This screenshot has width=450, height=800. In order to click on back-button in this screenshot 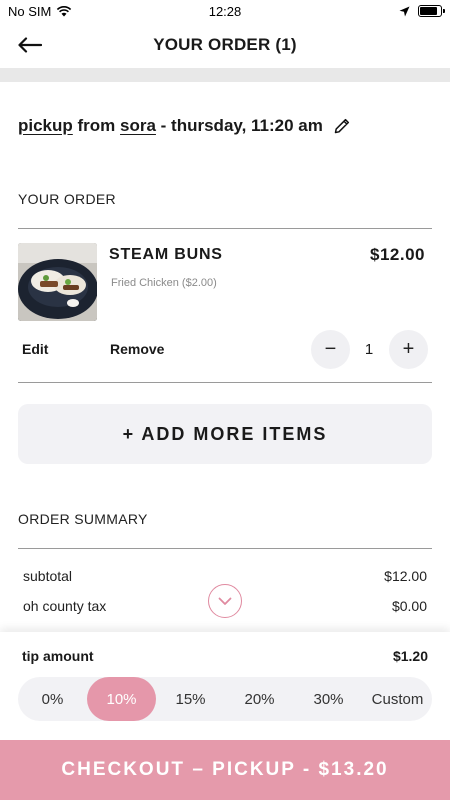, I will do `click(33, 45)`.